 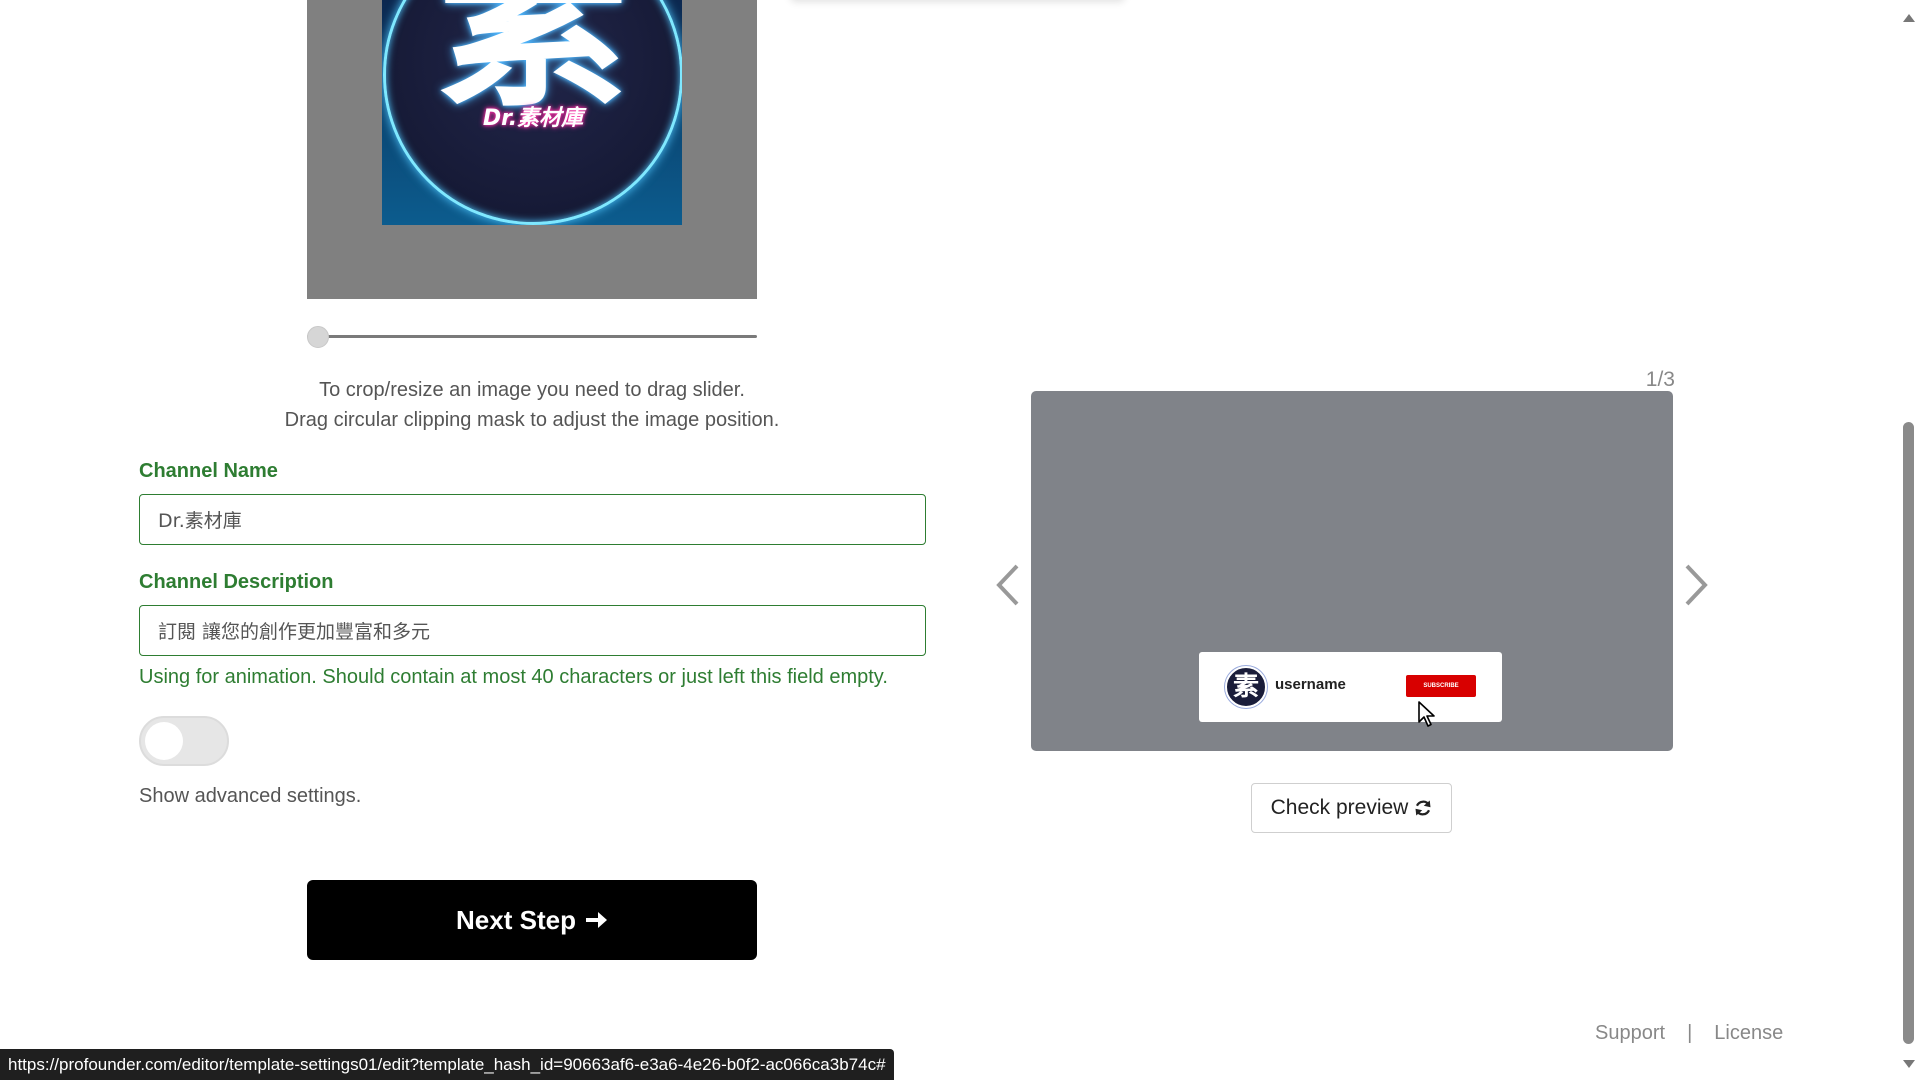 What do you see at coordinates (1008, 585) in the screenshot?
I see `chevron-left-icon` at bounding box center [1008, 585].